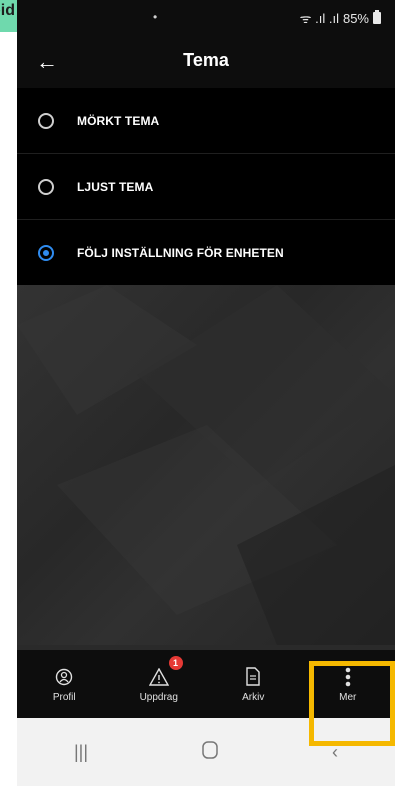 This screenshot has width=402, height=786. Describe the element at coordinates (64, 697) in the screenshot. I see `nav-label: Profil` at that location.